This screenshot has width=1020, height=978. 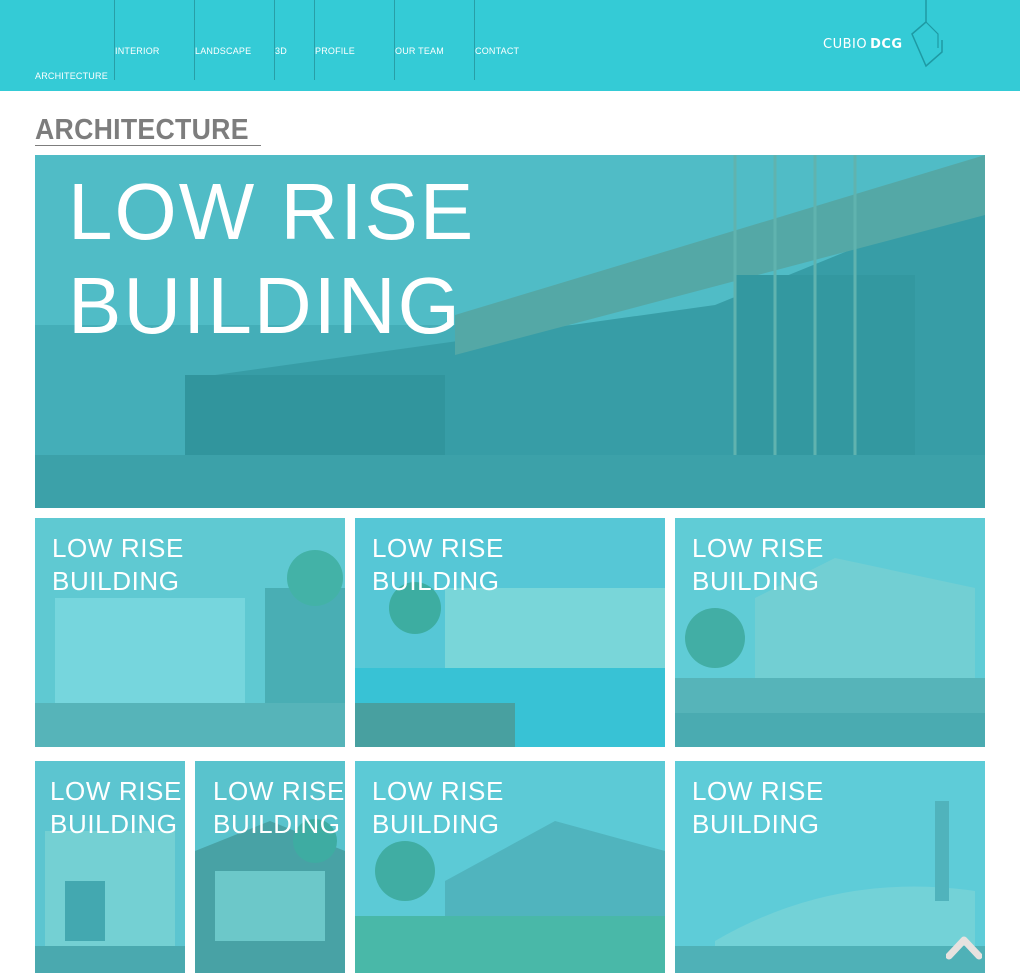 I want to click on title-underline, so click(x=148, y=145).